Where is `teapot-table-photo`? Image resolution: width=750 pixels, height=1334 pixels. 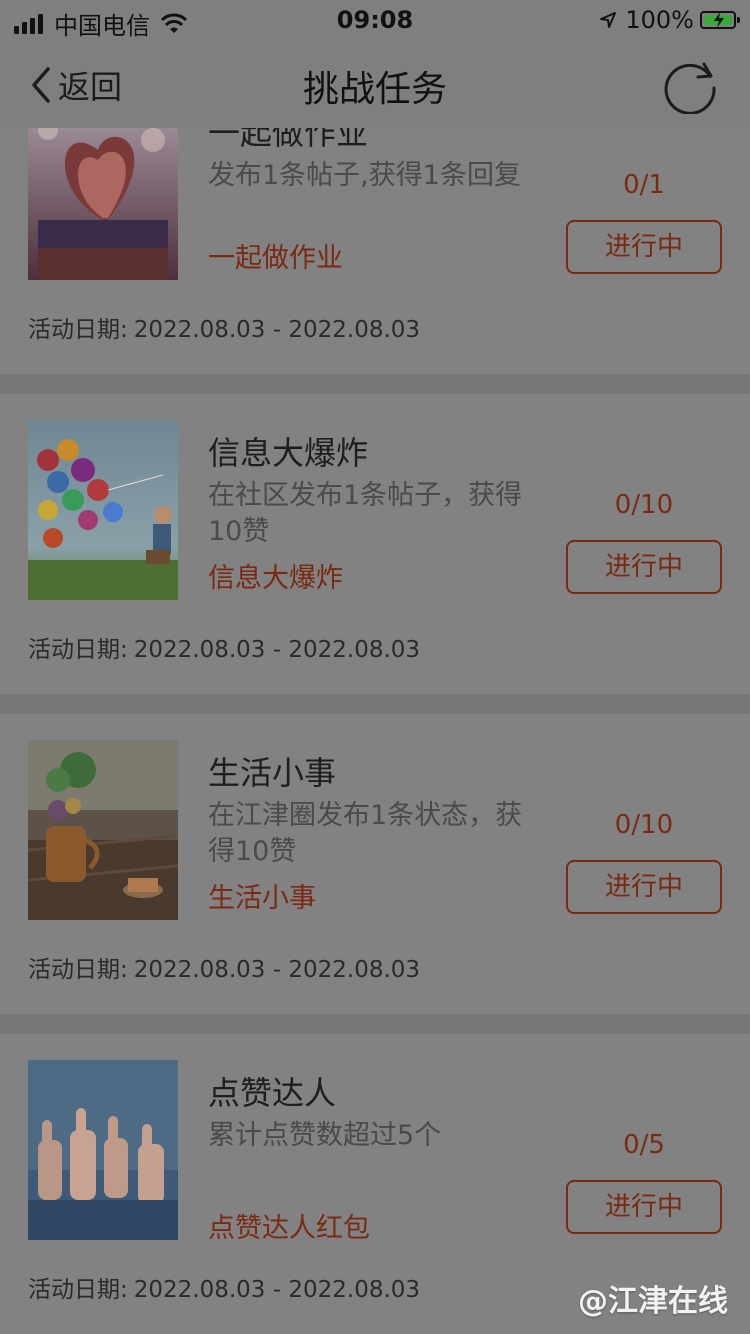
teapot-table-photo is located at coordinates (103, 830).